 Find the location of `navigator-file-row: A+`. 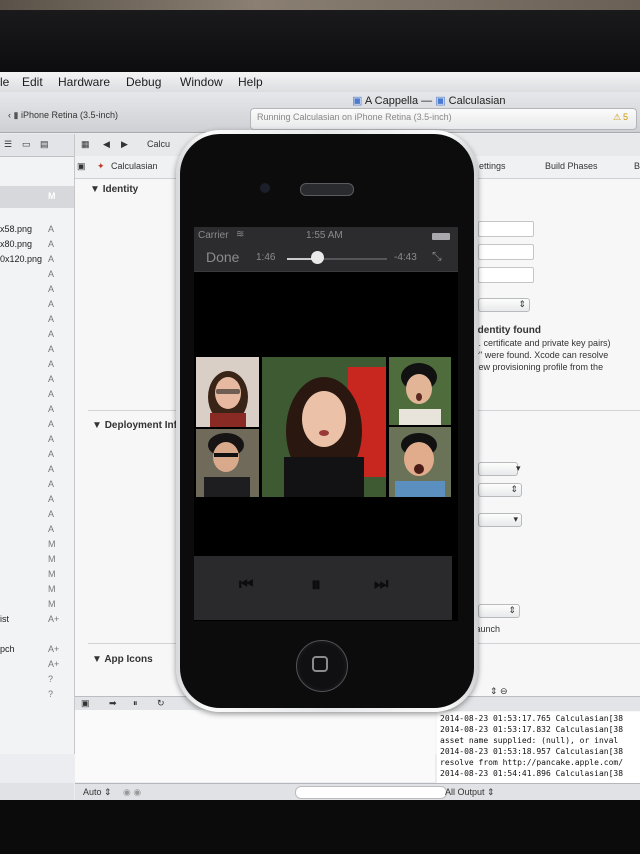

navigator-file-row: A+ is located at coordinates (37, 666).